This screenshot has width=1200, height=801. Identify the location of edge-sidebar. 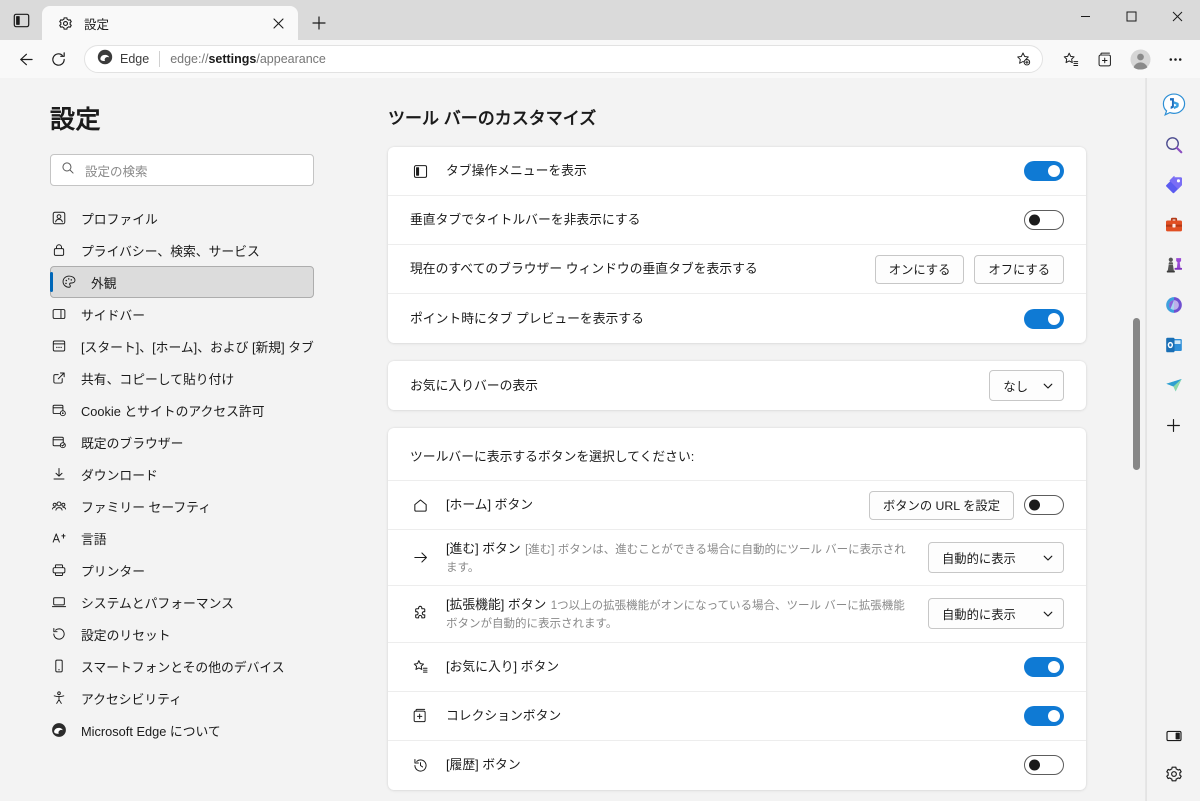
(1173, 439).